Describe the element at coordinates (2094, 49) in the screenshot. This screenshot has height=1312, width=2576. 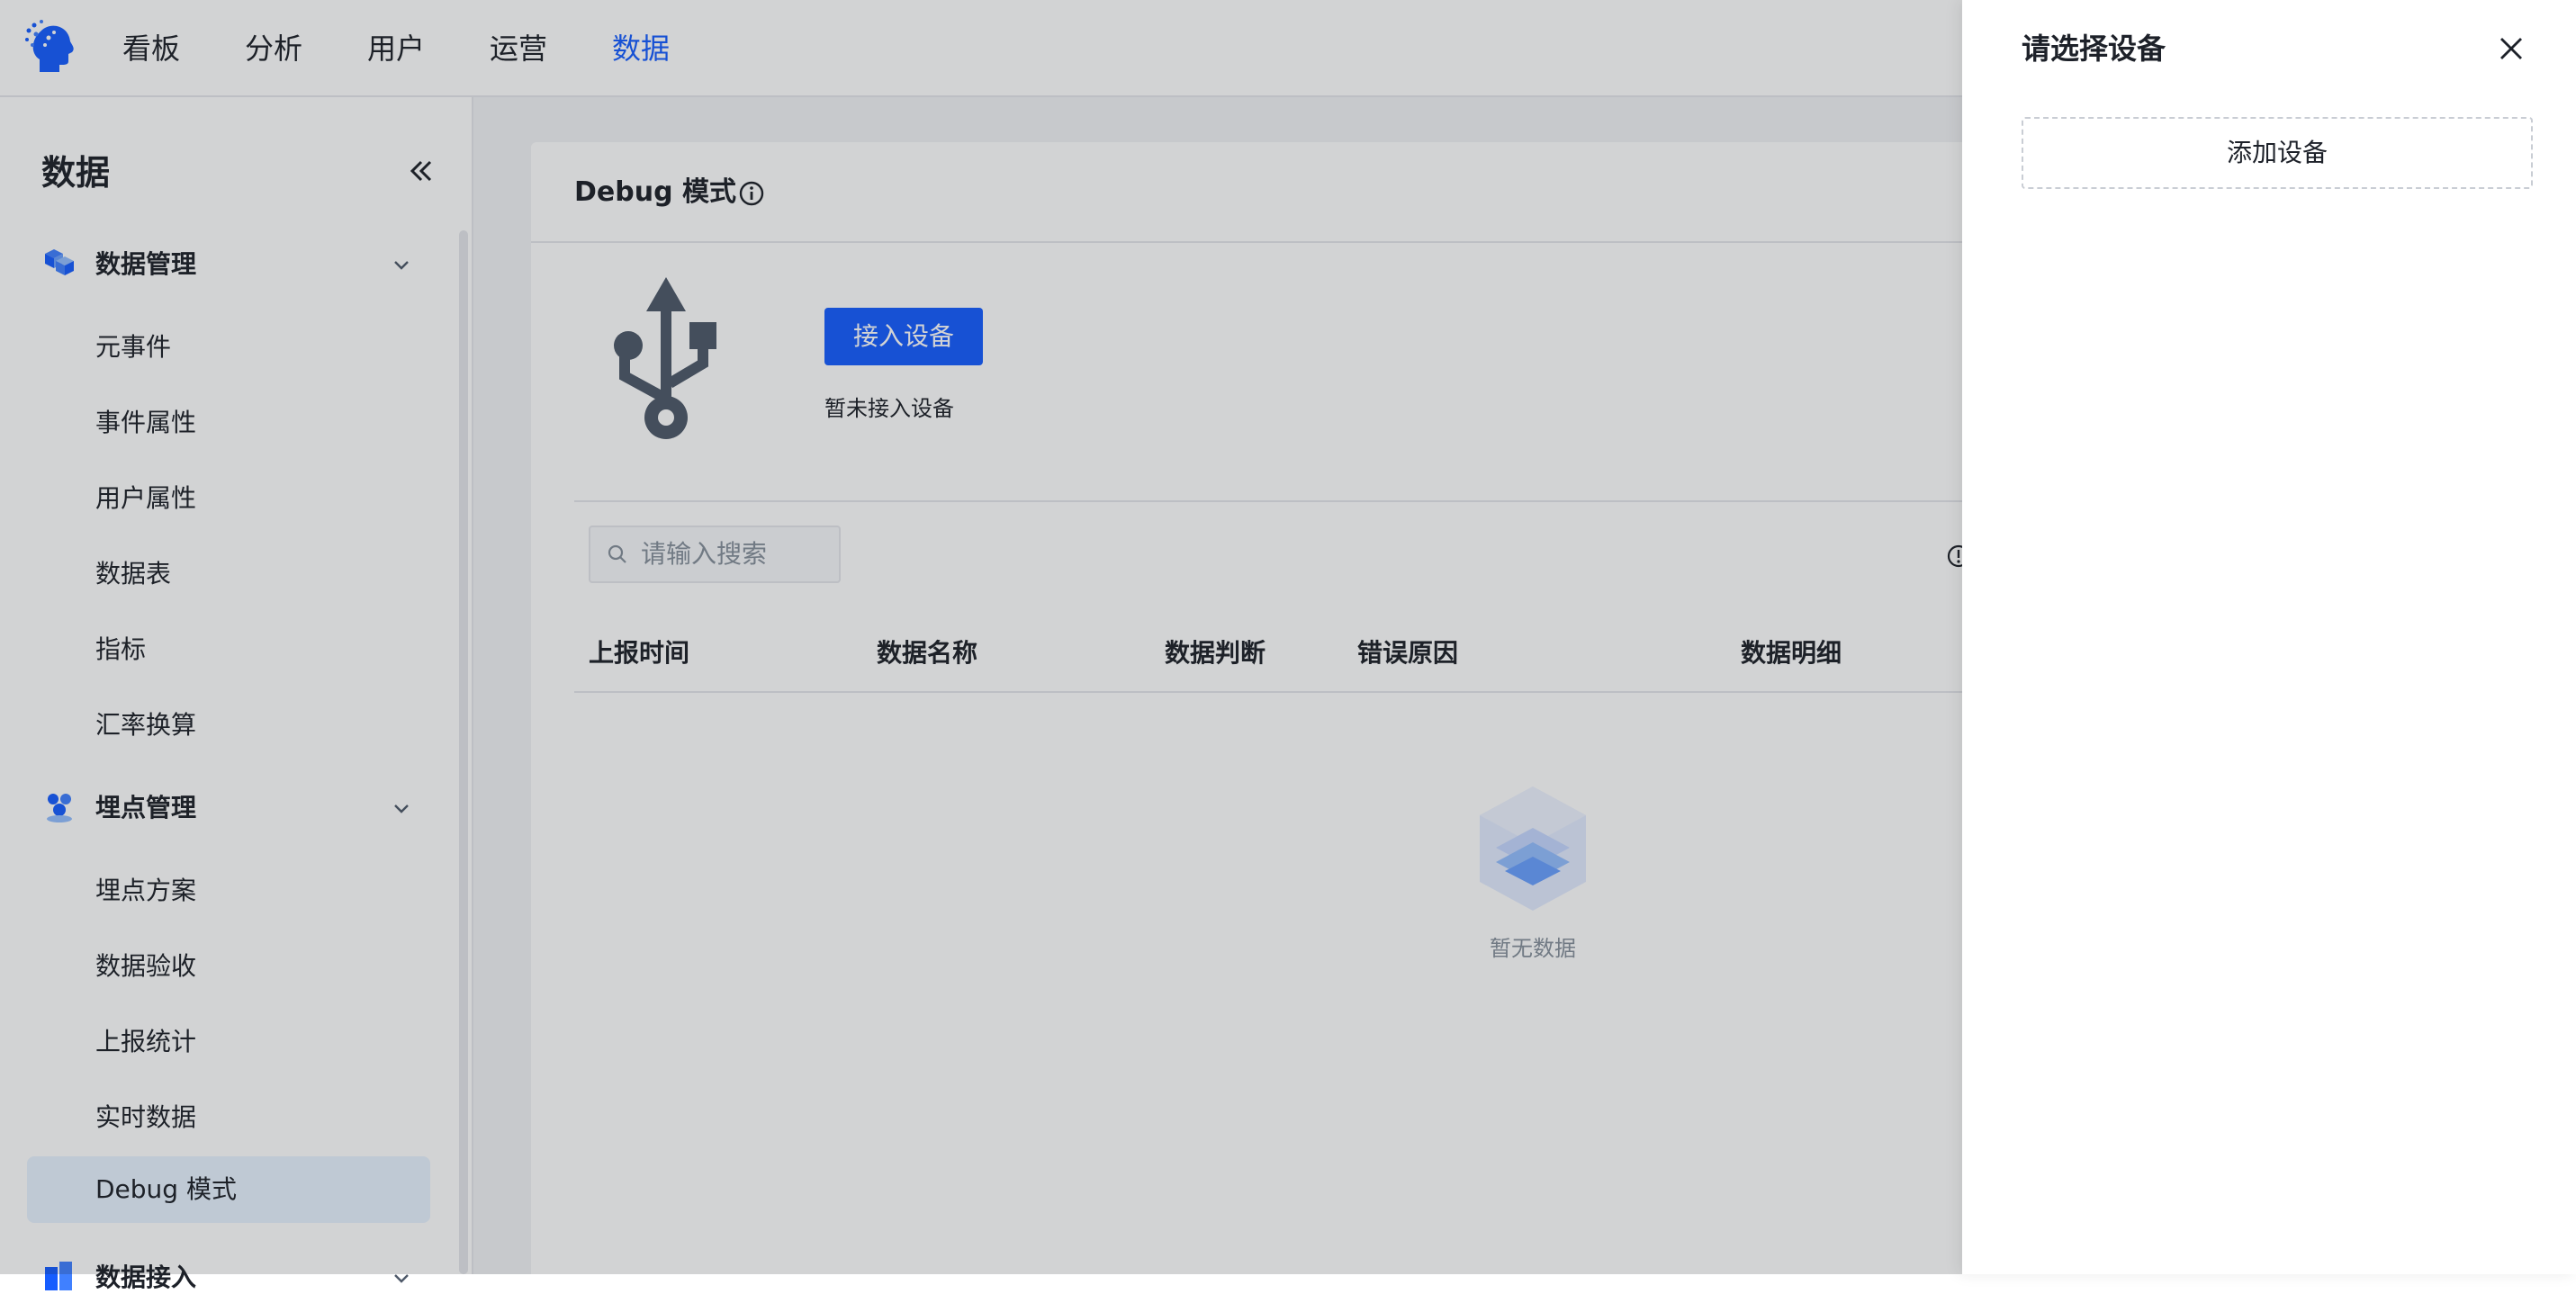
I see `drawer-title: 请选择设备` at that location.